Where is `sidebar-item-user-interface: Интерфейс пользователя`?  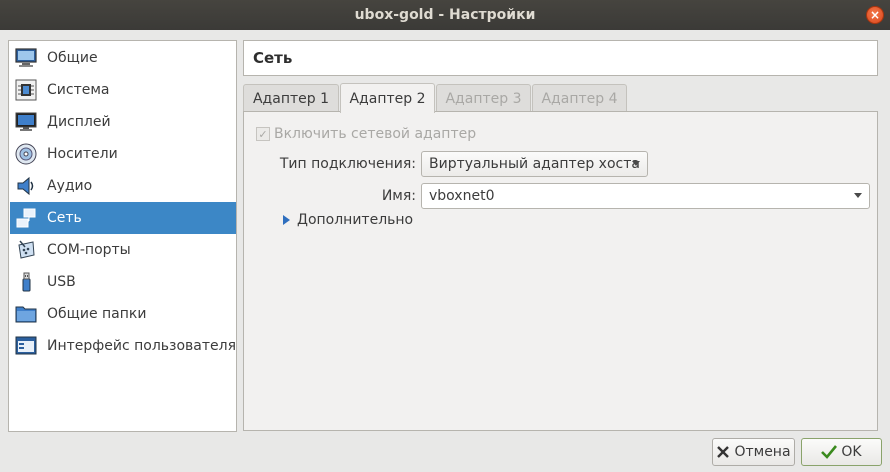
sidebar-item-user-interface: Интерфейс пользователя is located at coordinates (123, 346).